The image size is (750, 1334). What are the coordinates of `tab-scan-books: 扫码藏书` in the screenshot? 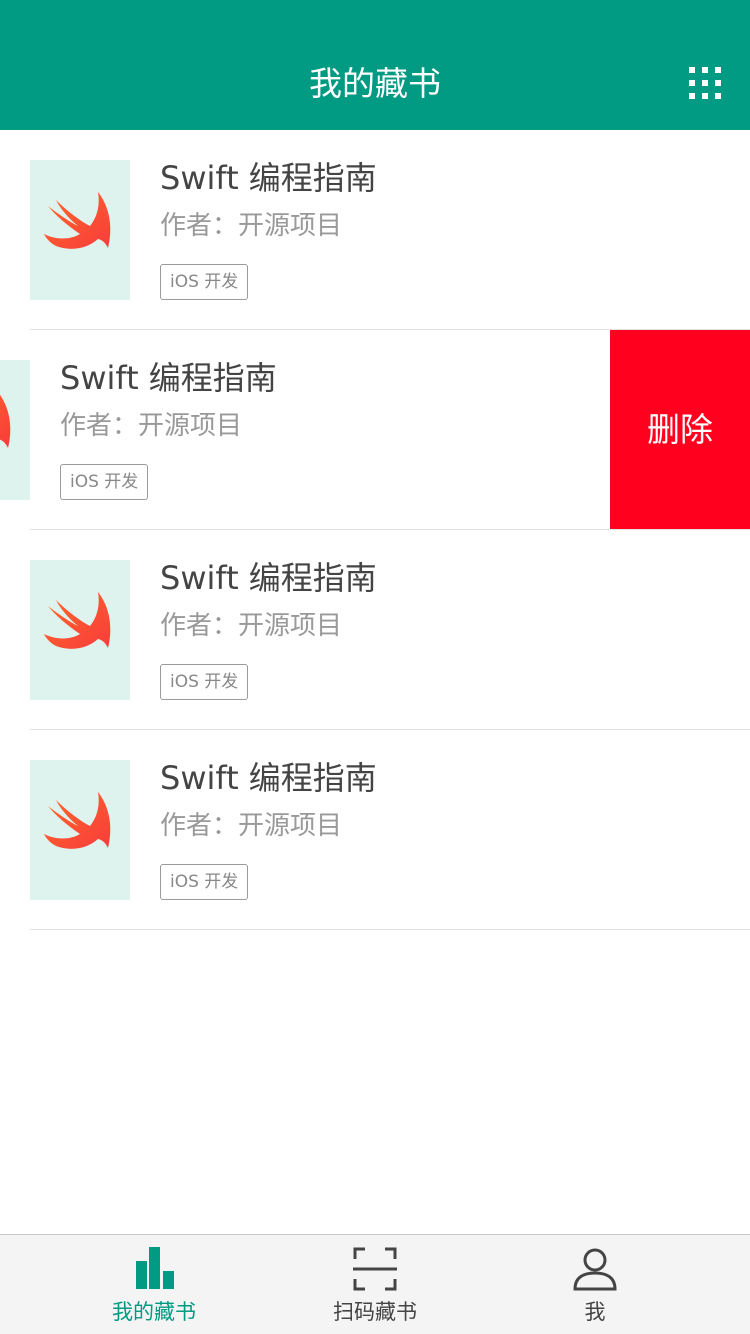 It's located at (375, 1284).